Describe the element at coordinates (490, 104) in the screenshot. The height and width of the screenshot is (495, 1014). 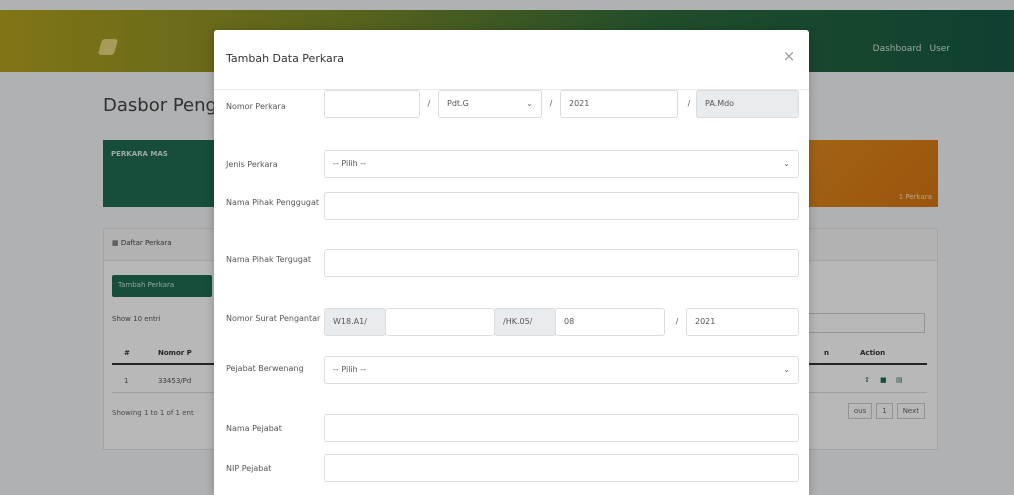
I see `jenis-type-select: Pdt.G ⌄` at that location.